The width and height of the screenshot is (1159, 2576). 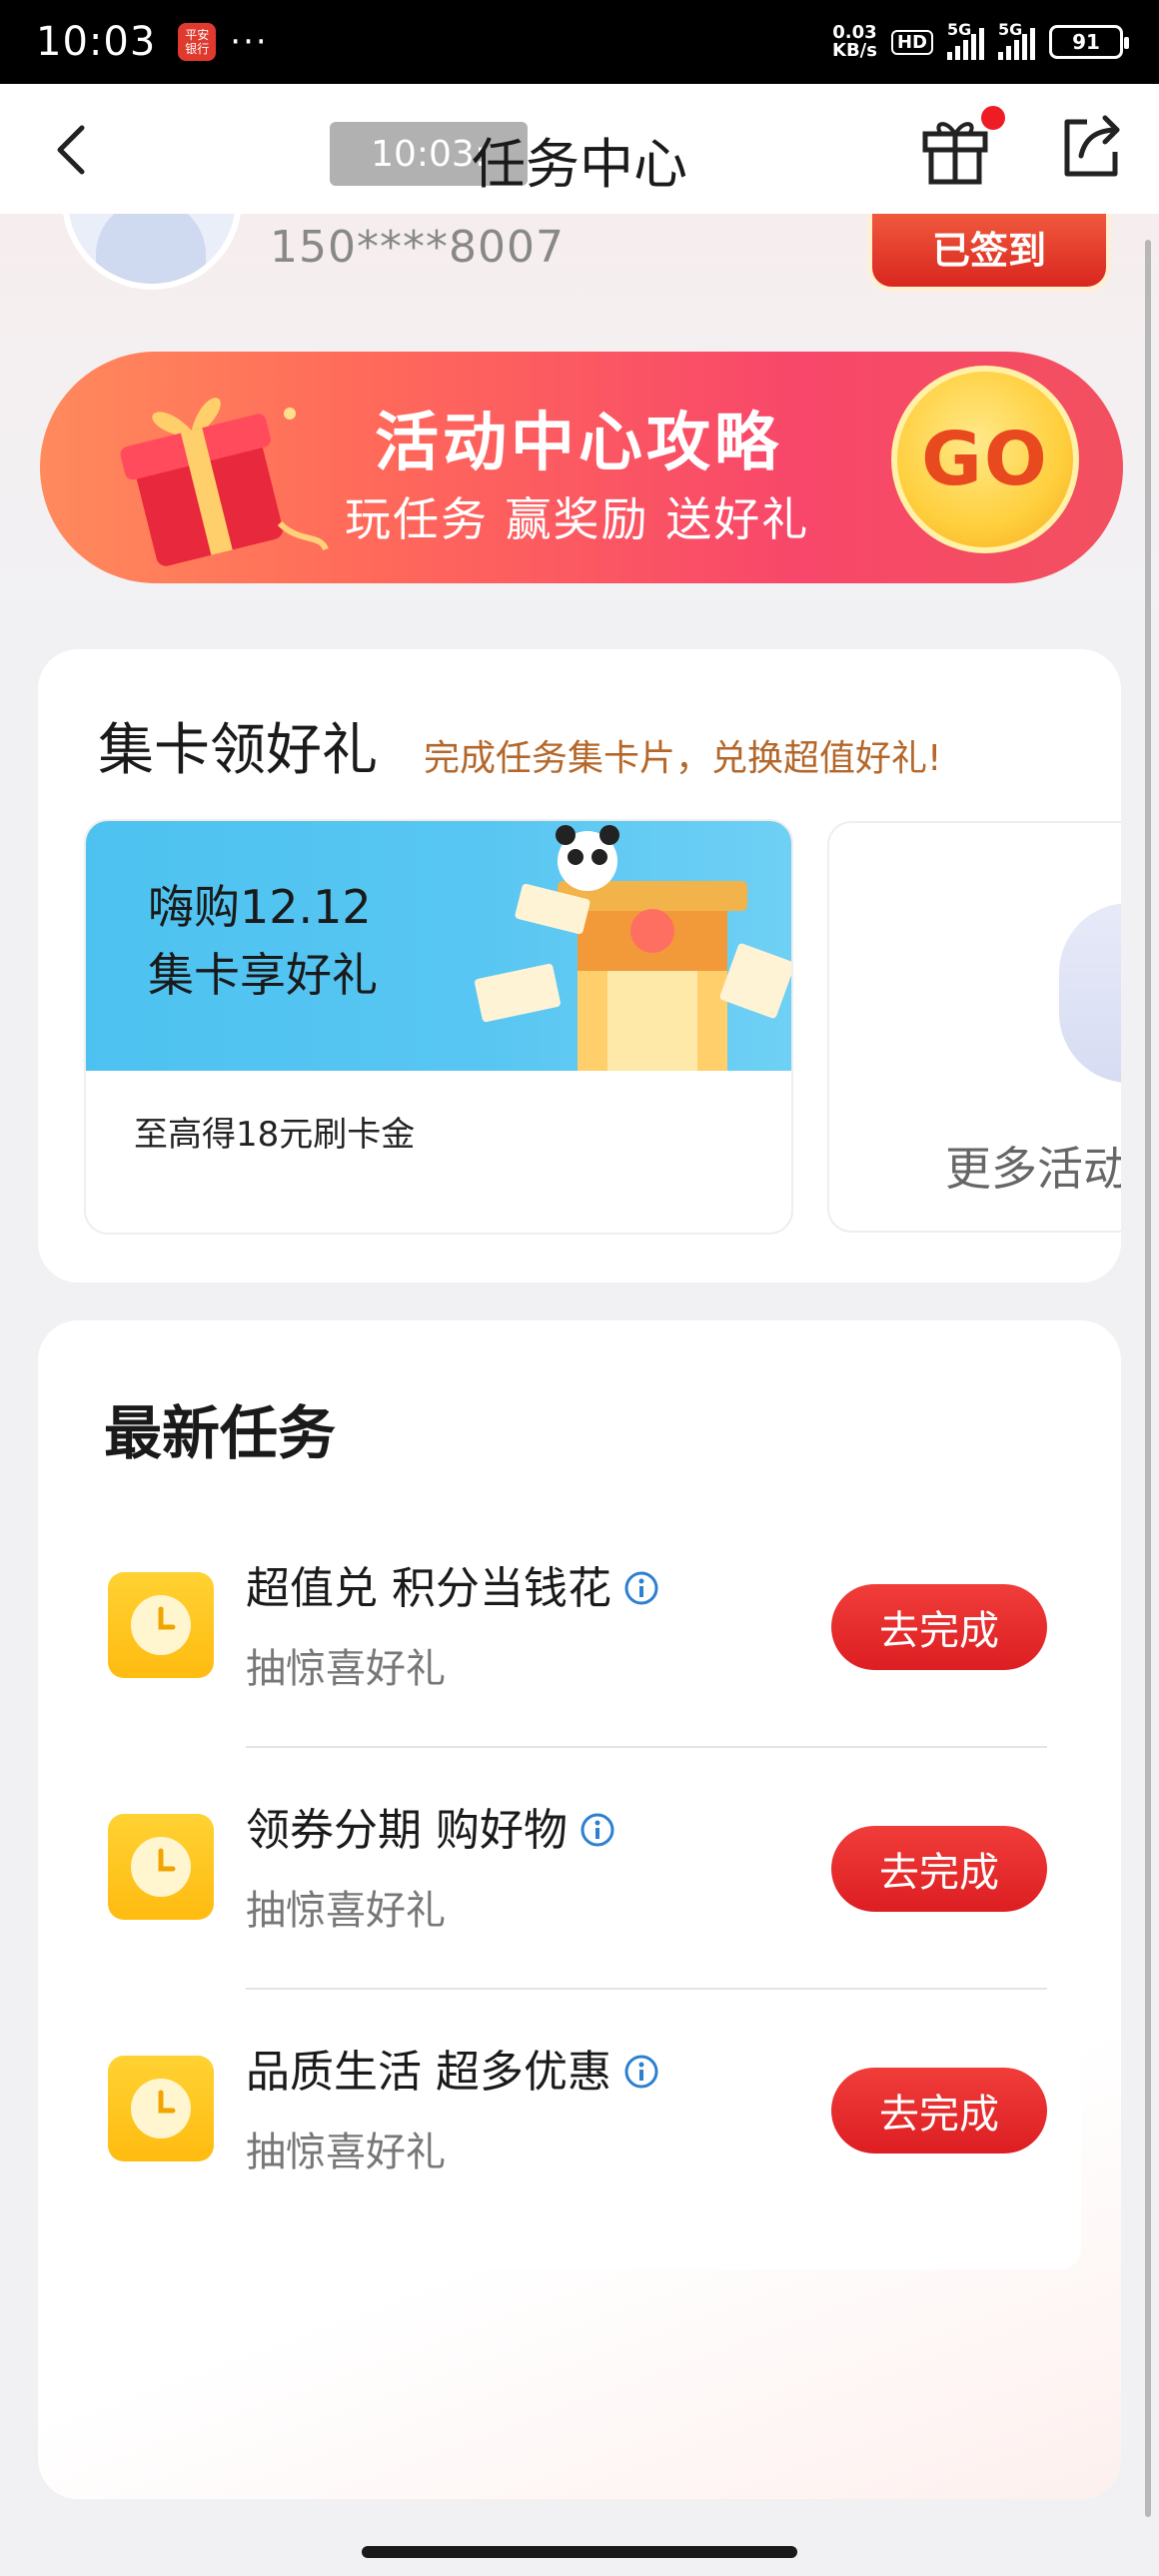 What do you see at coordinates (431, 1826) in the screenshot?
I see `task-title: 领券分期 购好物` at bounding box center [431, 1826].